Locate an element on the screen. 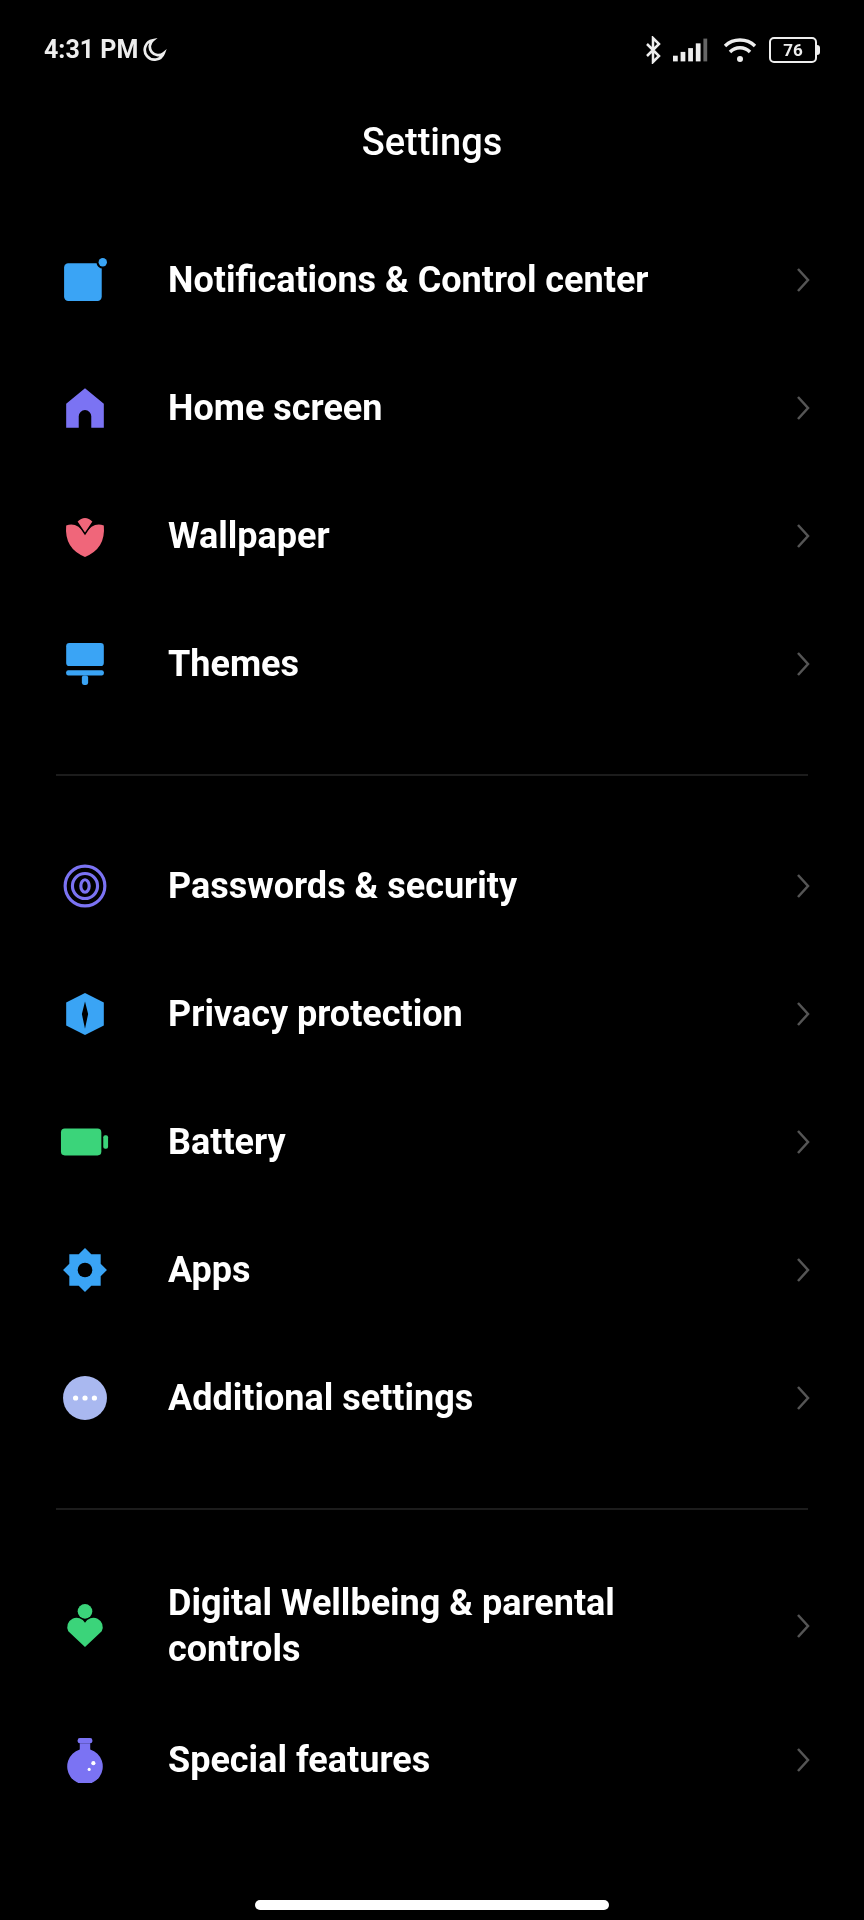 This screenshot has width=864, height=1920. item-label: Notifications & Control center is located at coordinates (409, 280).